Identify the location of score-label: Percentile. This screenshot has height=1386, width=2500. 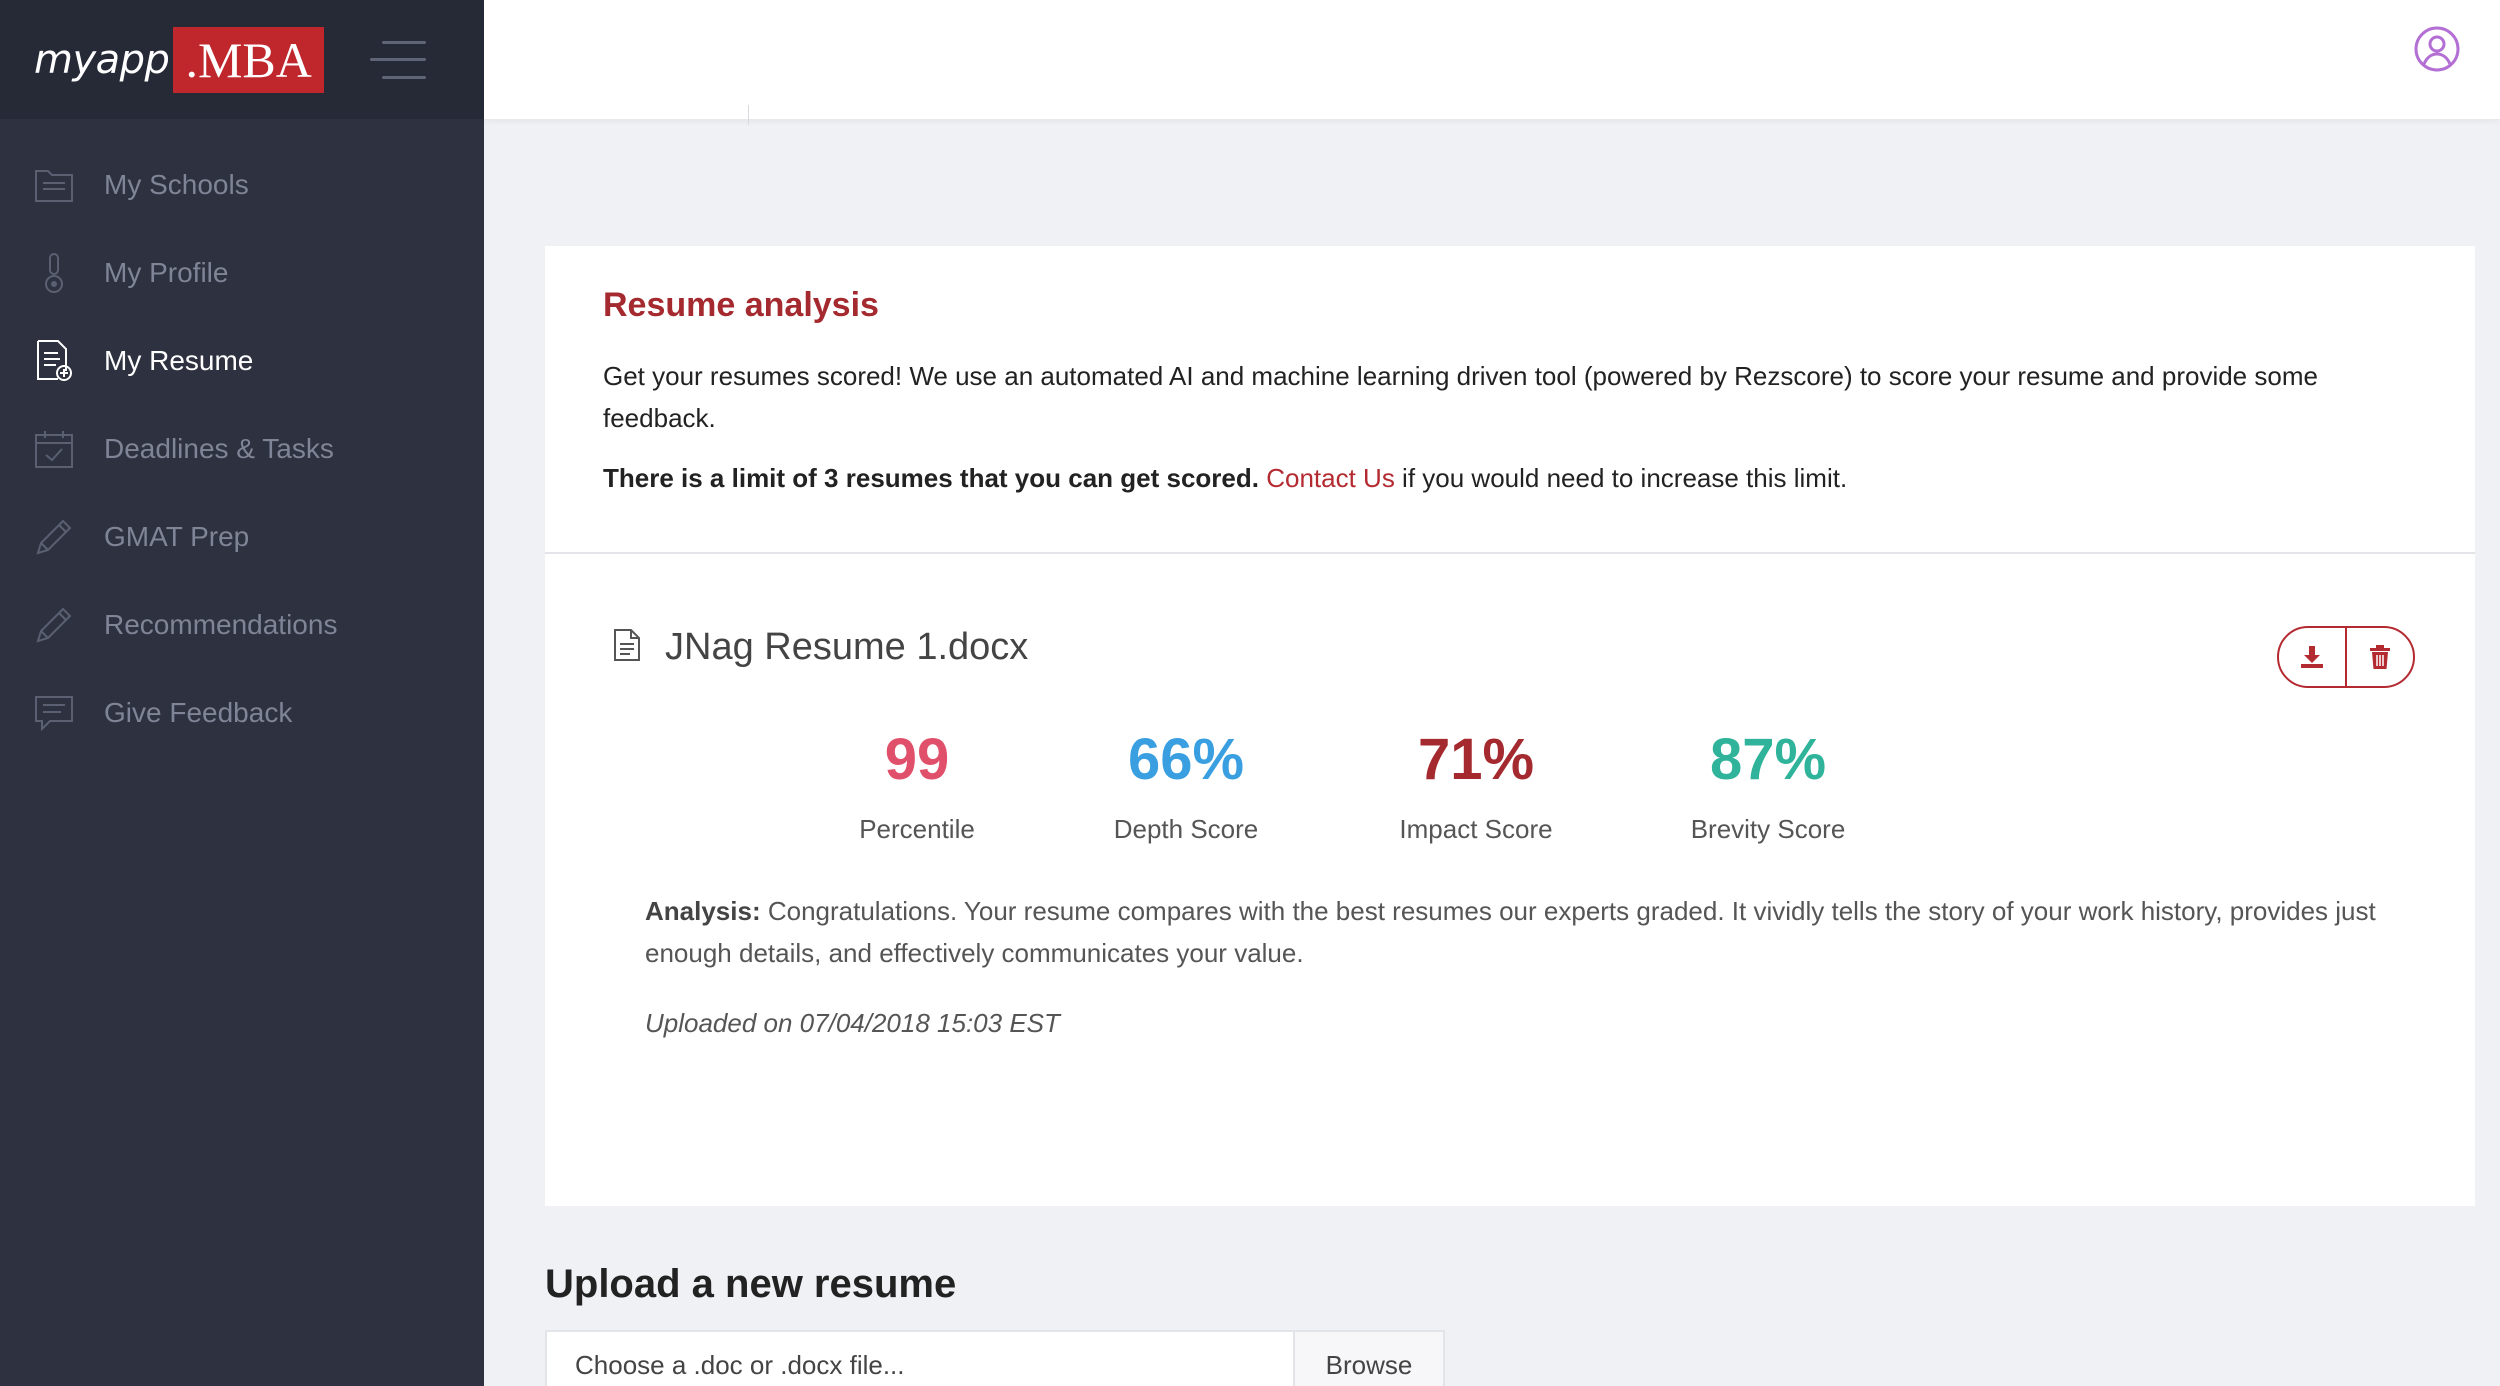
(917, 829).